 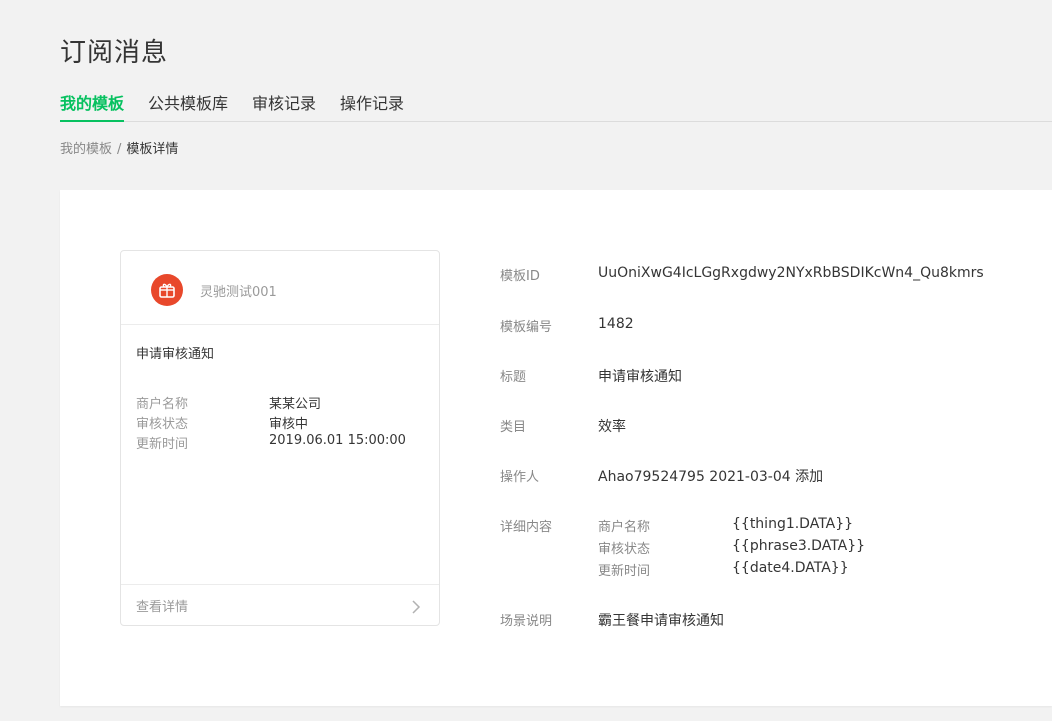 I want to click on card-field-row: 审核状态 审核中, so click(x=281, y=423).